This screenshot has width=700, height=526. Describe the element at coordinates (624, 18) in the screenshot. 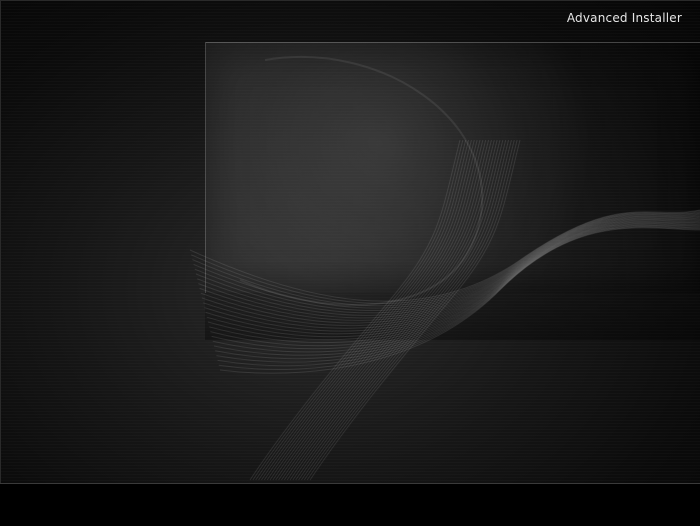

I see `brand-label: Advanced Installer` at that location.